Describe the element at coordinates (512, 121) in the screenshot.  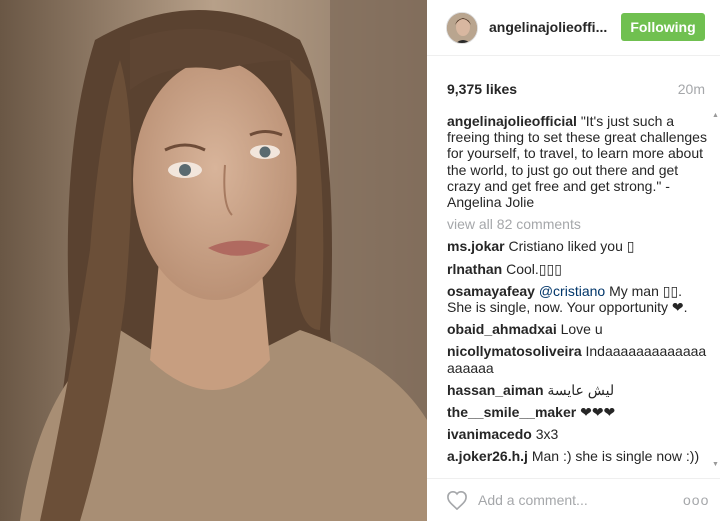
I see `caption-username: angelinajolieofficial` at that location.